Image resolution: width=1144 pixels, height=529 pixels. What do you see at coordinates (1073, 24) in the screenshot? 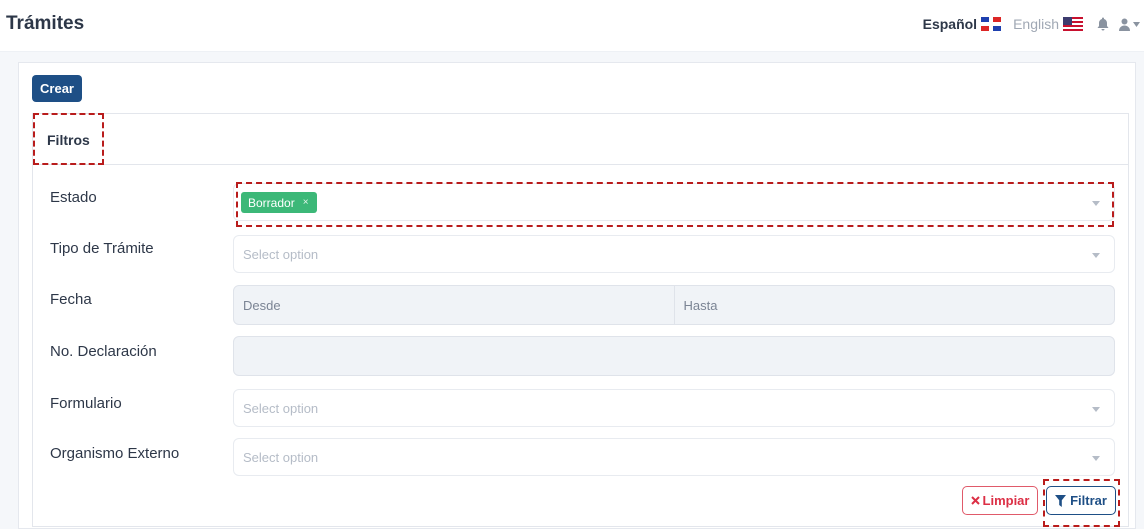
I see `us-flag-icon` at bounding box center [1073, 24].